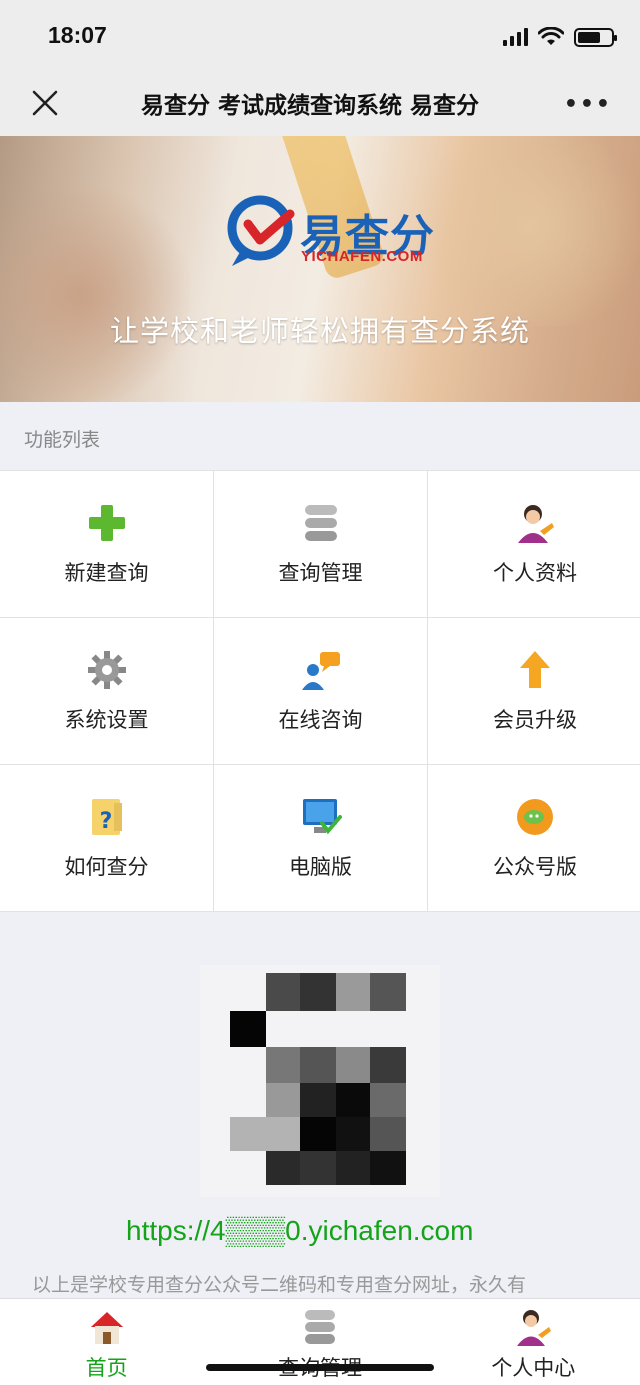  I want to click on signal-icon, so click(515, 37).